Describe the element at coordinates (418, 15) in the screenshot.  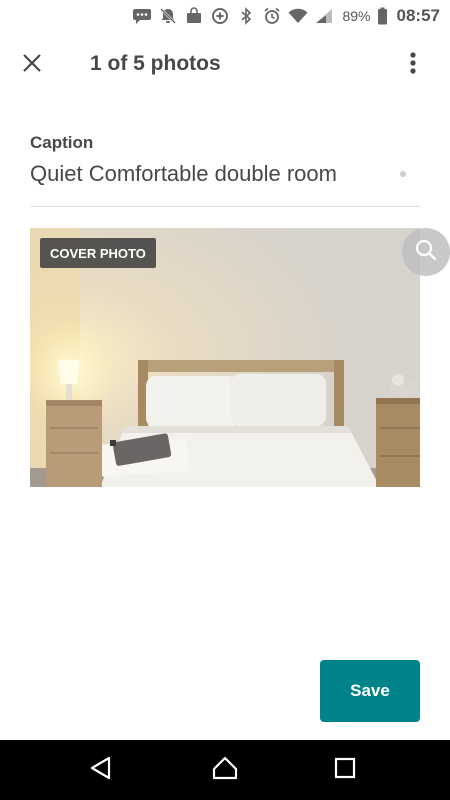
I see `clock: 08:57` at that location.